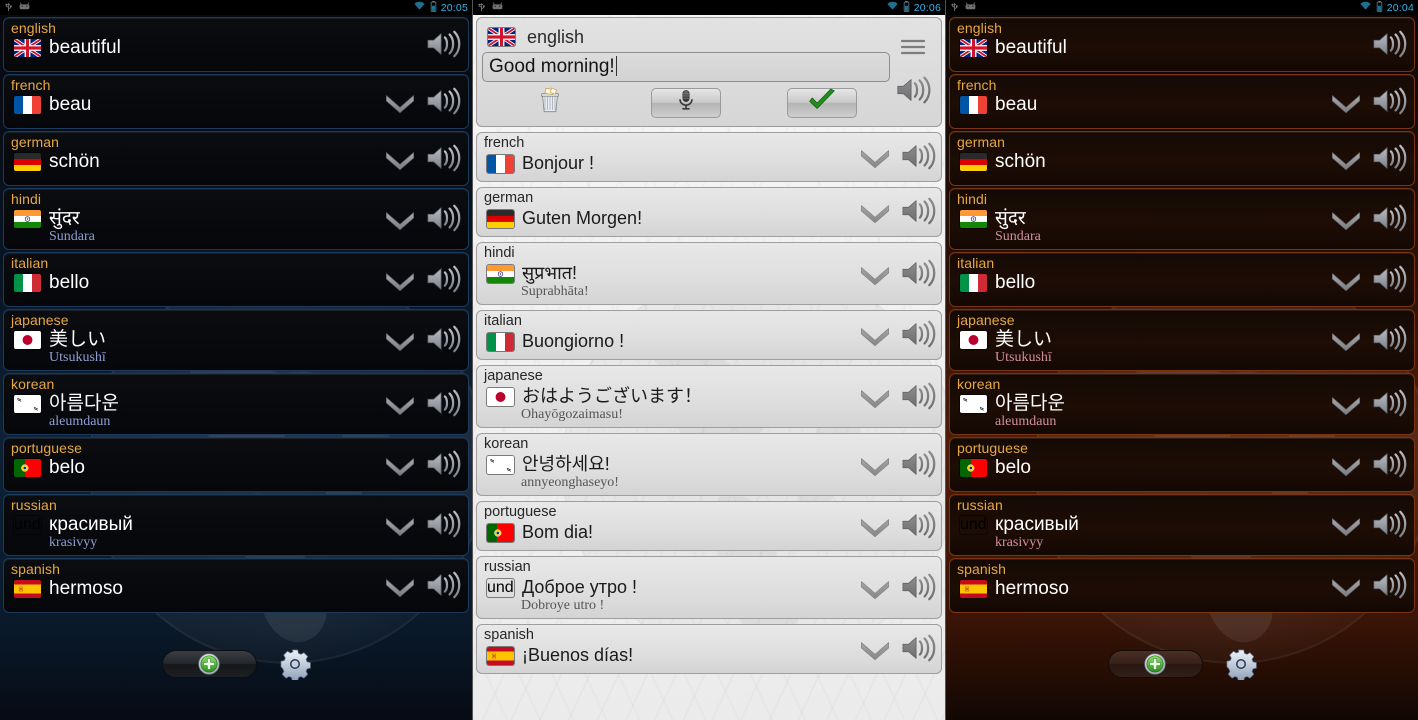 The image size is (1418, 720). I want to click on translation-row: spanish ¡Buenos días!, so click(709, 649).